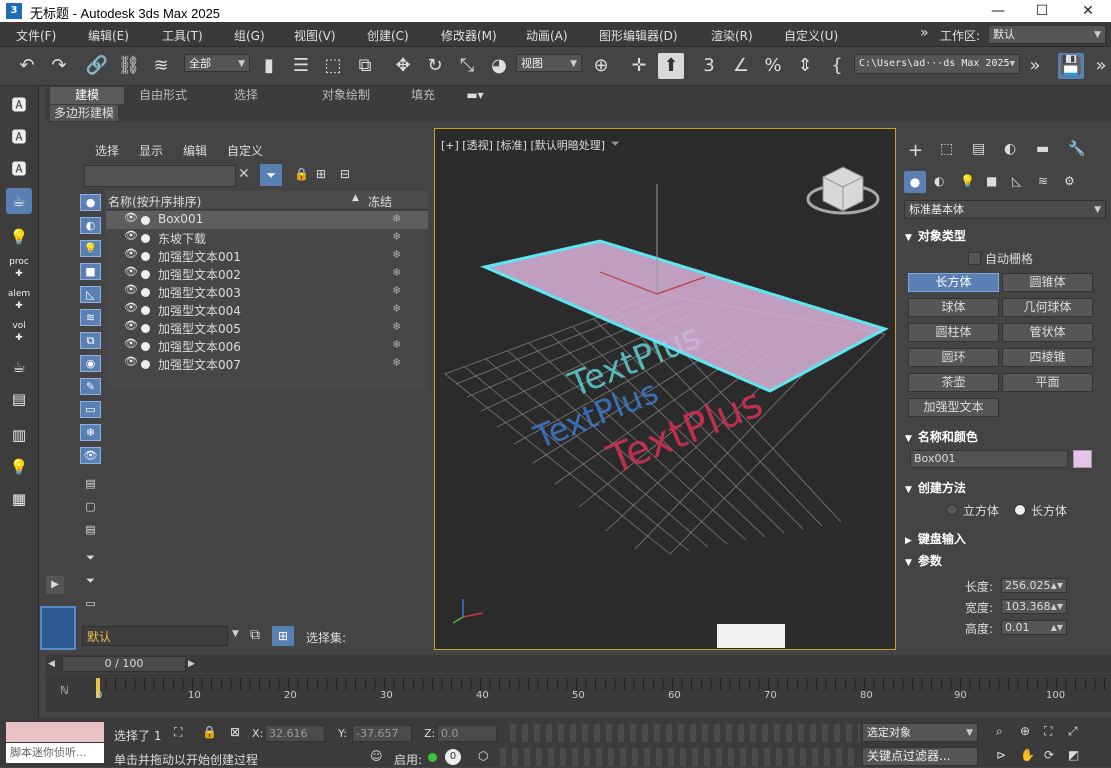  What do you see at coordinates (1027, 755) in the screenshot?
I see `pan-icon: ✋` at bounding box center [1027, 755].